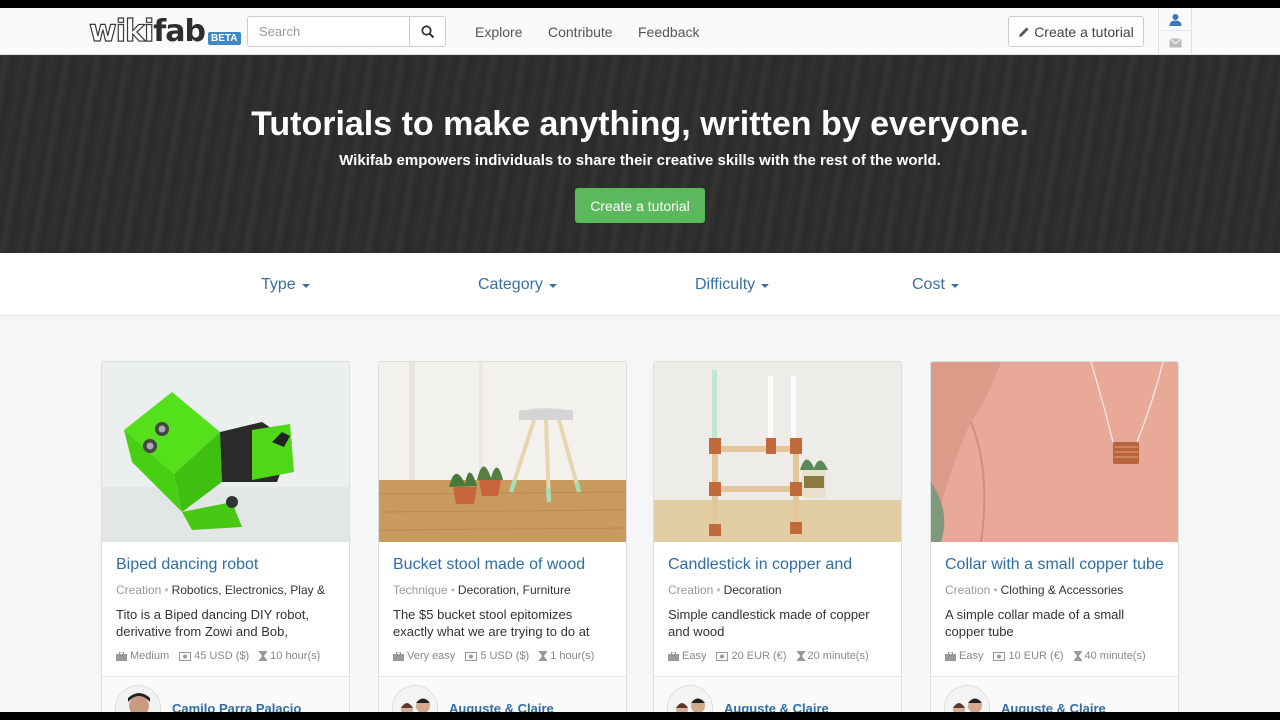 Image resolution: width=1280 pixels, height=720 pixels. Describe the element at coordinates (420, 590) in the screenshot. I see `tutorial-kind: Technique` at that location.